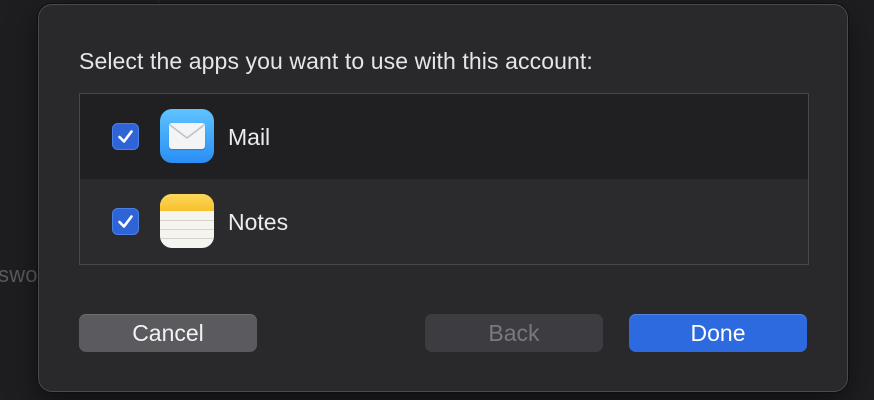  Describe the element at coordinates (249, 137) in the screenshot. I see `app-name-mail: Mail` at that location.